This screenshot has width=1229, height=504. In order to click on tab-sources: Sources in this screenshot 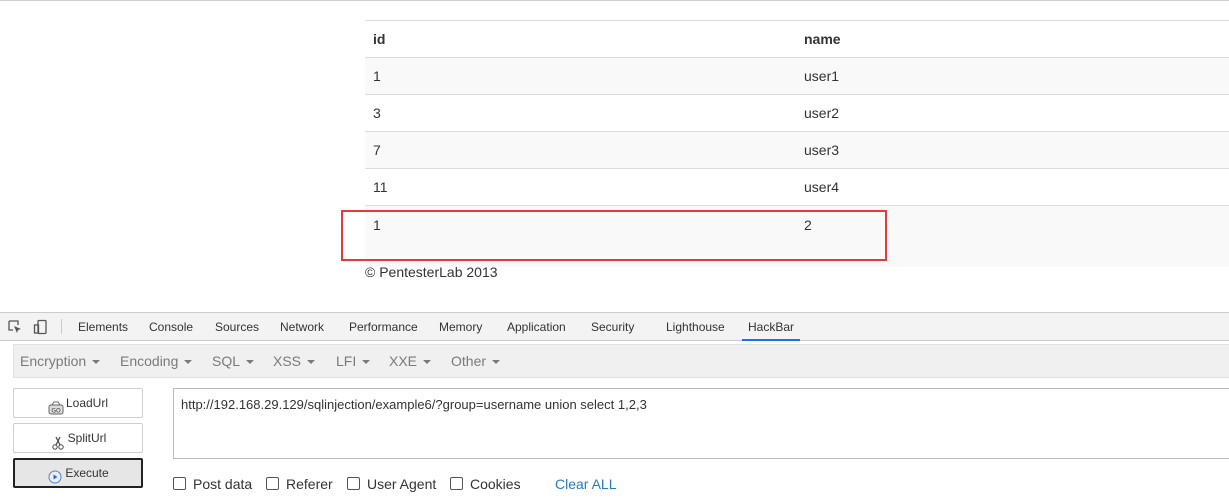, I will do `click(237, 327)`.